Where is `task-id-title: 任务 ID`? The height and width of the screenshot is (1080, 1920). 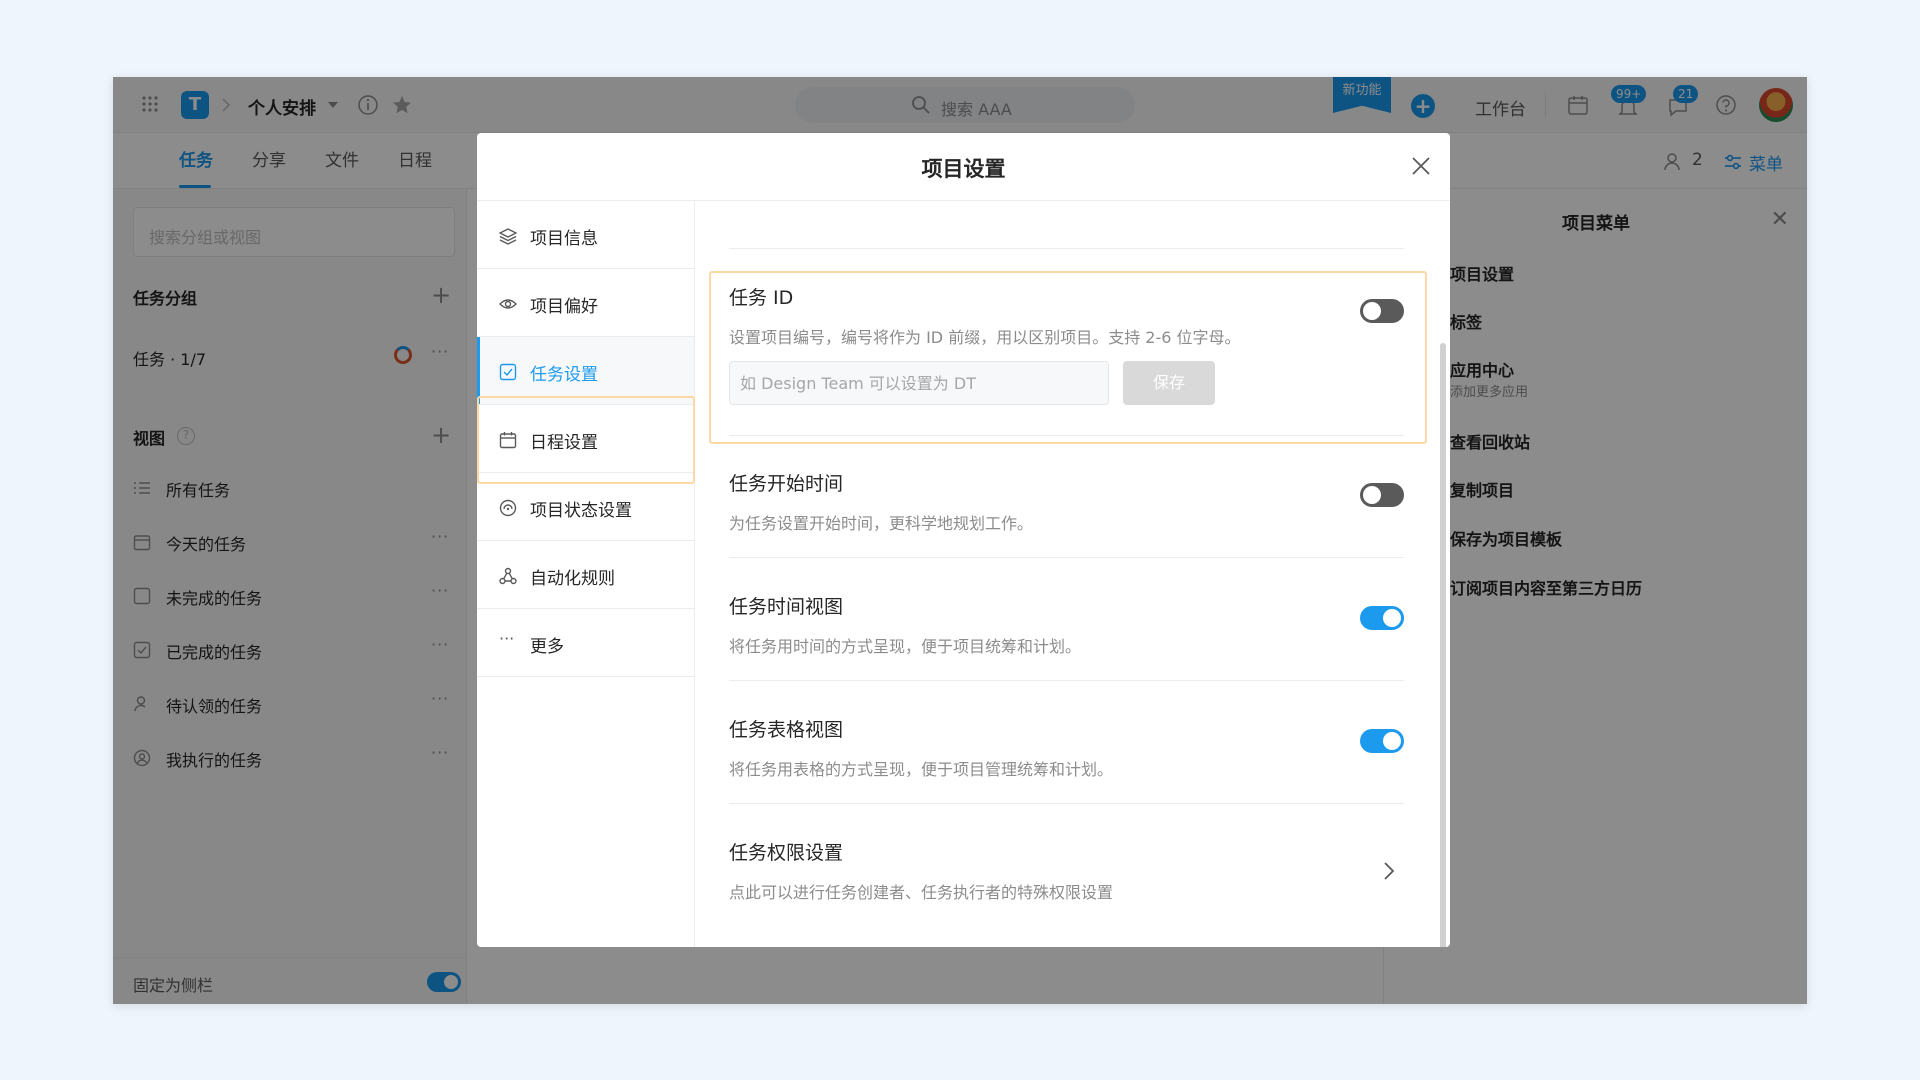
task-id-title: 任务 ID is located at coordinates (761, 298).